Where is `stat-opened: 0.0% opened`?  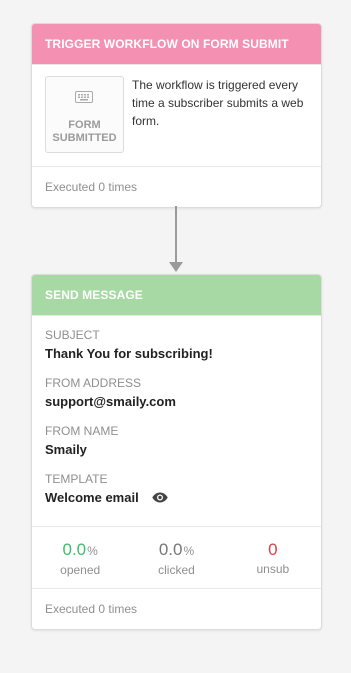
stat-opened: 0.0% opened is located at coordinates (80, 557).